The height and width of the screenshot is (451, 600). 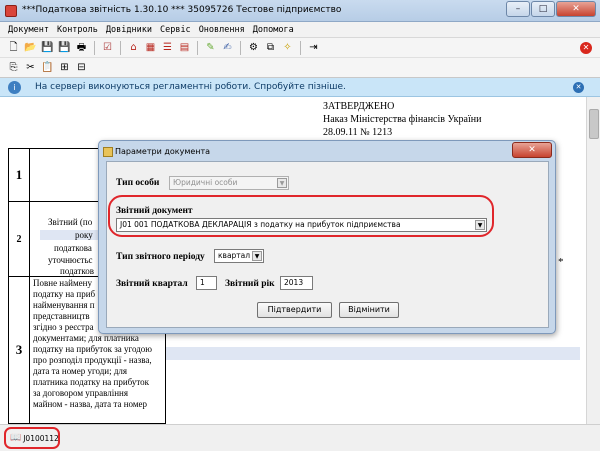 I want to click on approval-line: Наказ Міністерства фінансів України, so click(x=402, y=119).